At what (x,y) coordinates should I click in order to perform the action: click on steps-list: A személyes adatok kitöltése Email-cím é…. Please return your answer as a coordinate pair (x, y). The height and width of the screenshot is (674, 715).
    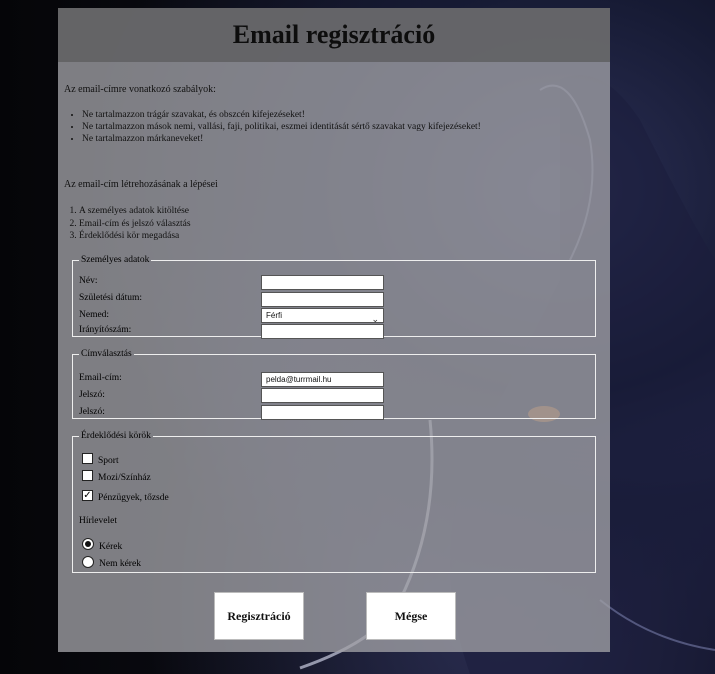
    Looking at the image, I should click on (334, 224).